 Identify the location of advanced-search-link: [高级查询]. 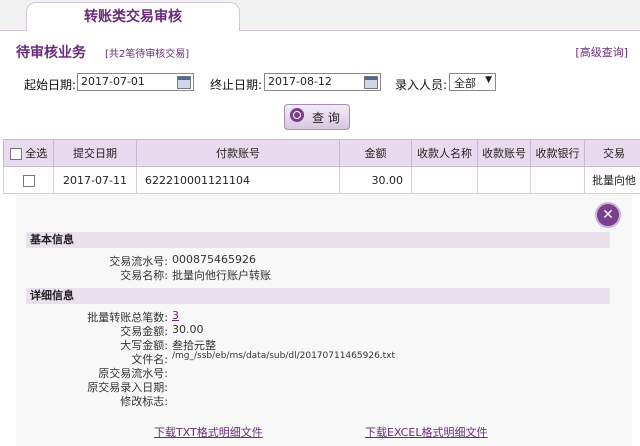
(601, 52).